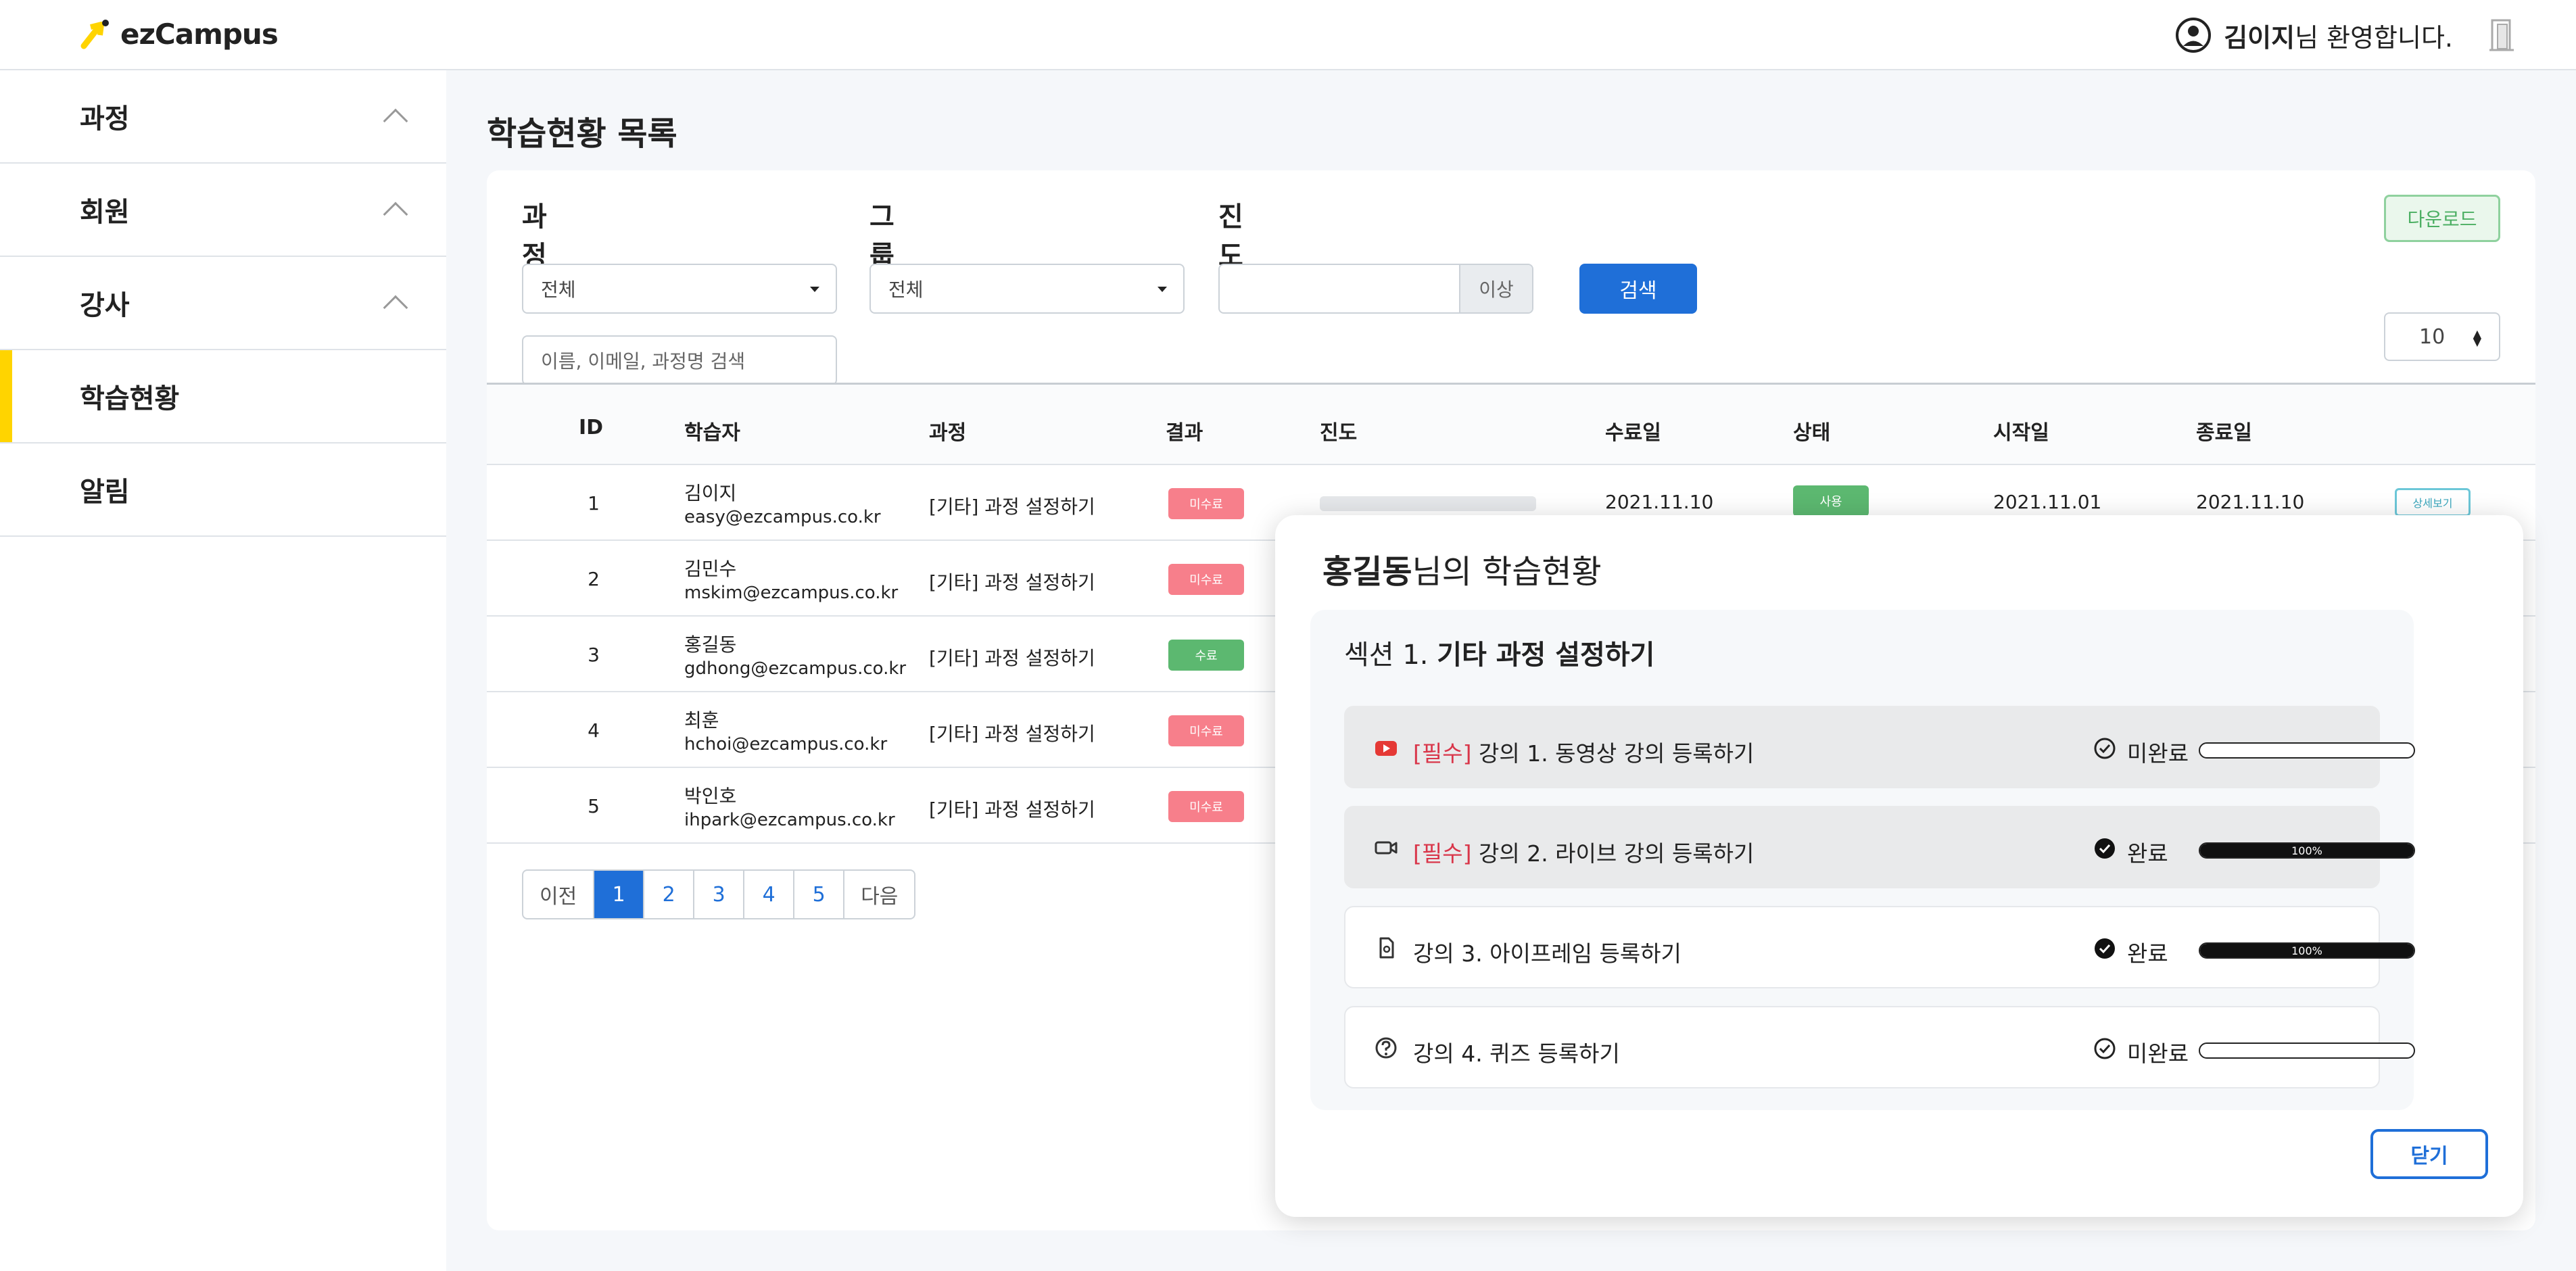 The image size is (2576, 1271). I want to click on lecture-item: 강의 3. 아이프레임 등록하기 완료 100%, so click(1879, 947).